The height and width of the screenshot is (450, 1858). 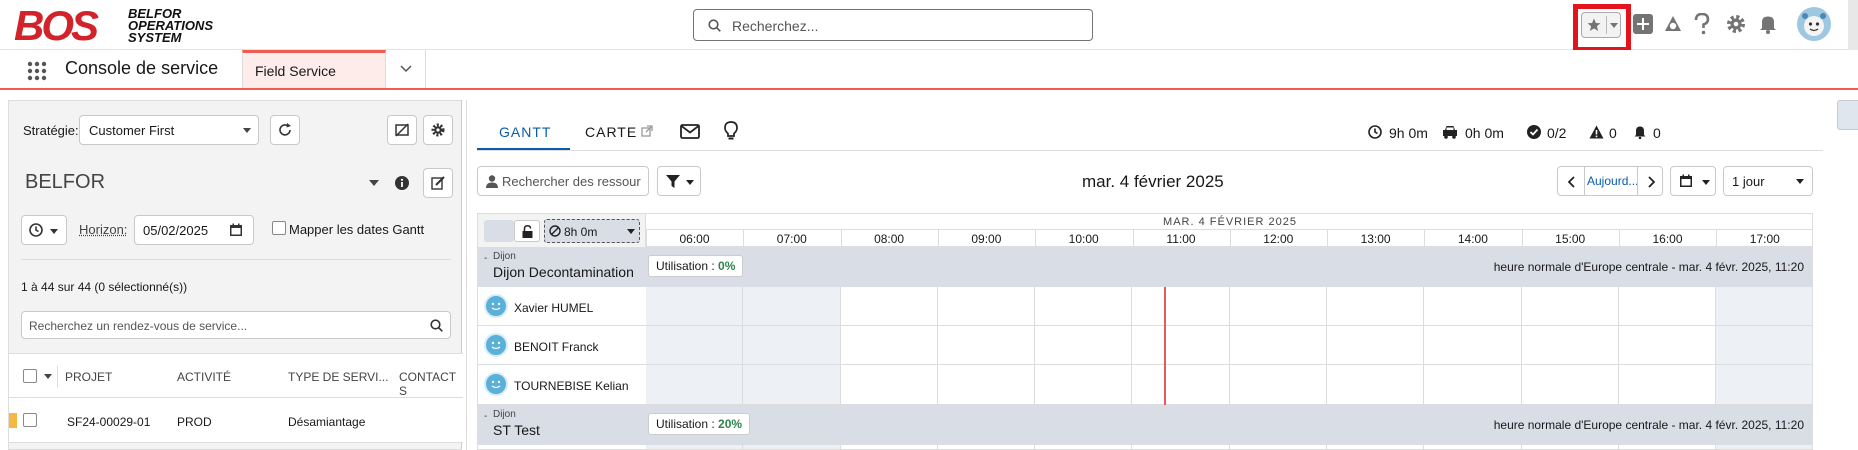 I want to click on horizon-mode-select, so click(x=44, y=230).